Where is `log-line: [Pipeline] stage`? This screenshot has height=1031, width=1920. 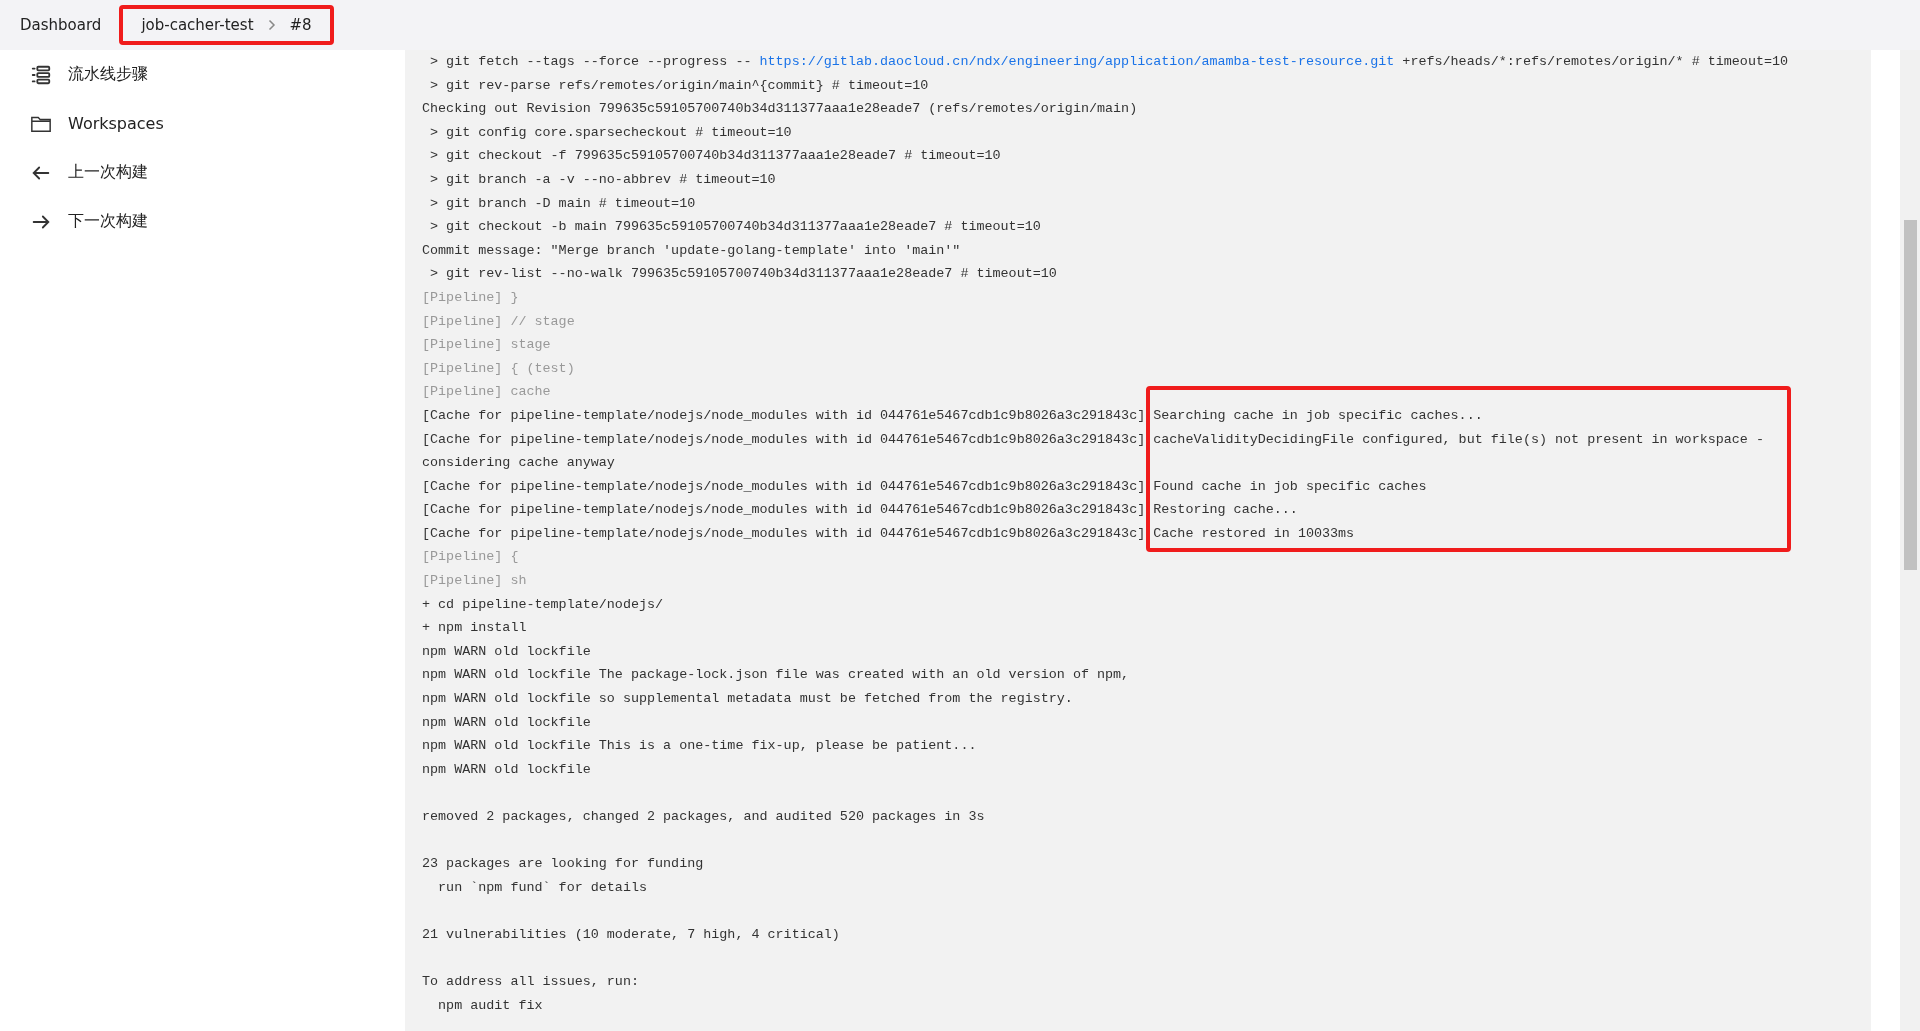 log-line: [Pipeline] stage is located at coordinates (486, 345).